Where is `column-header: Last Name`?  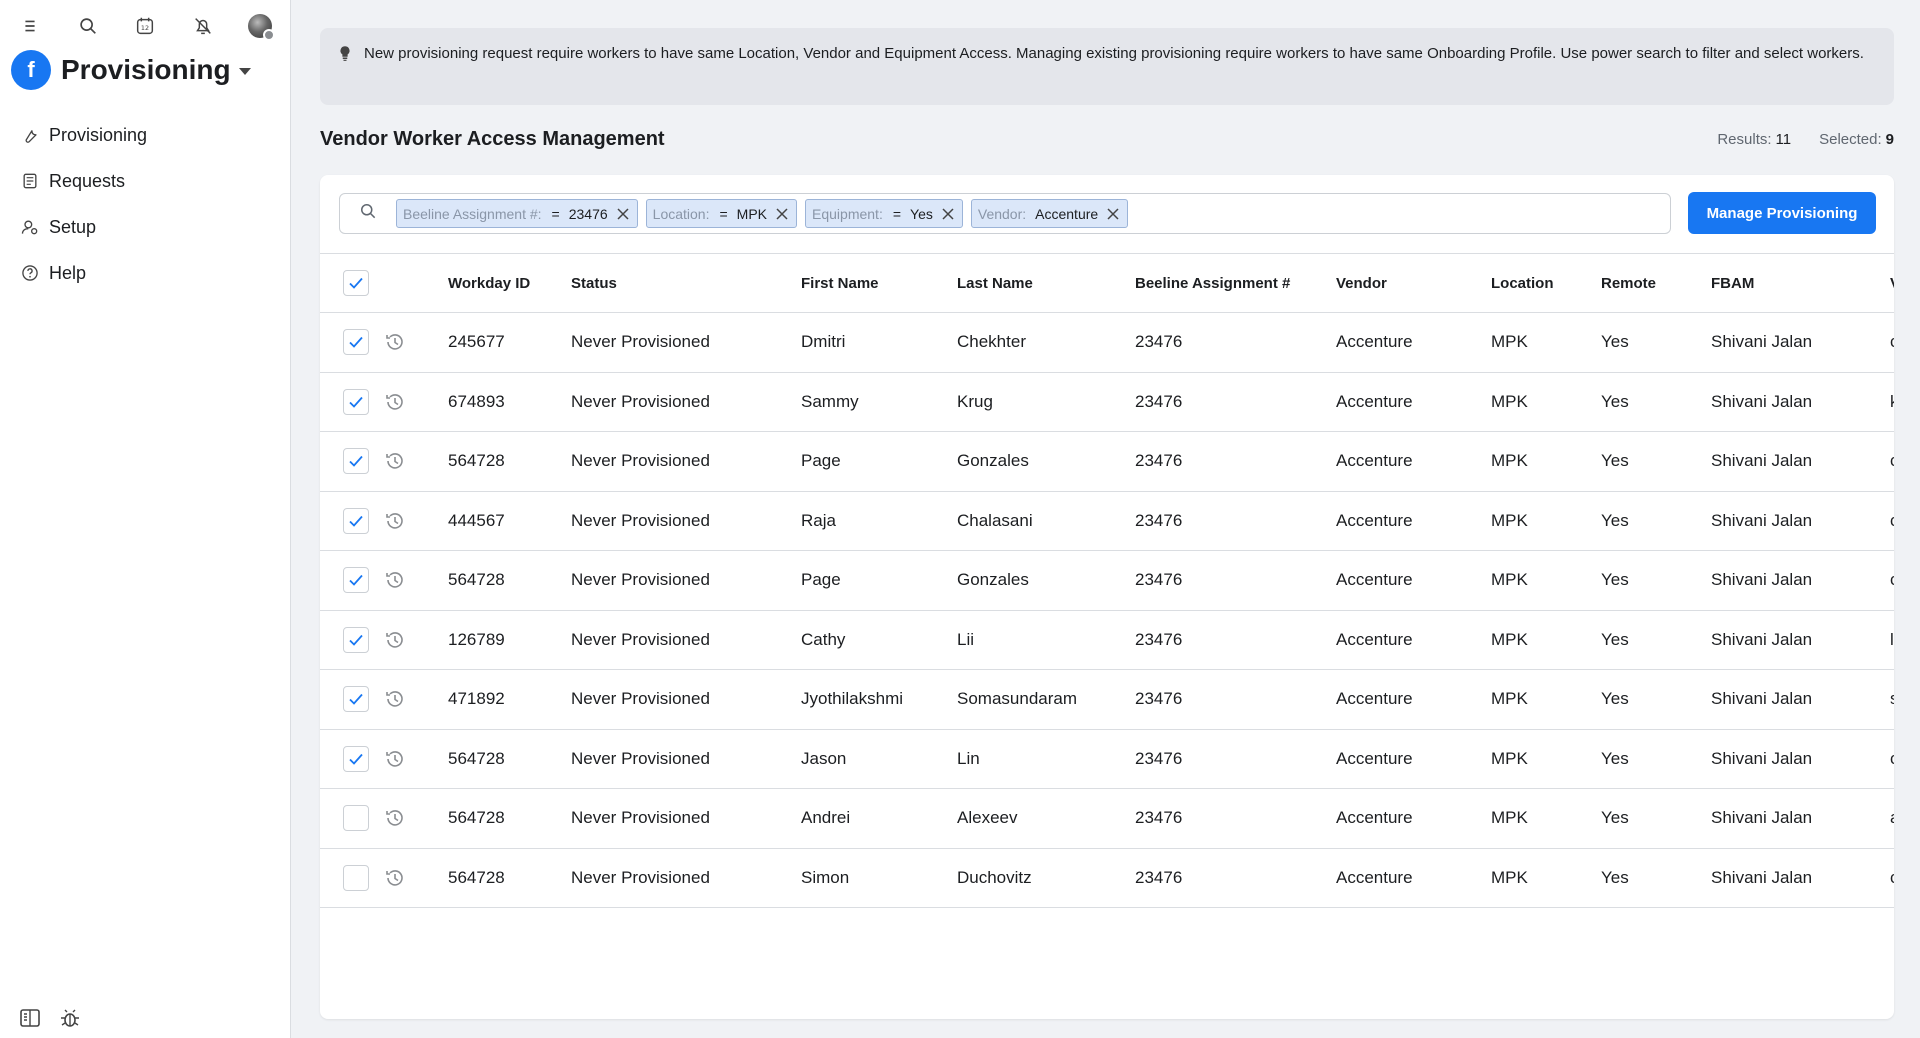
column-header: Last Name is located at coordinates (995, 283).